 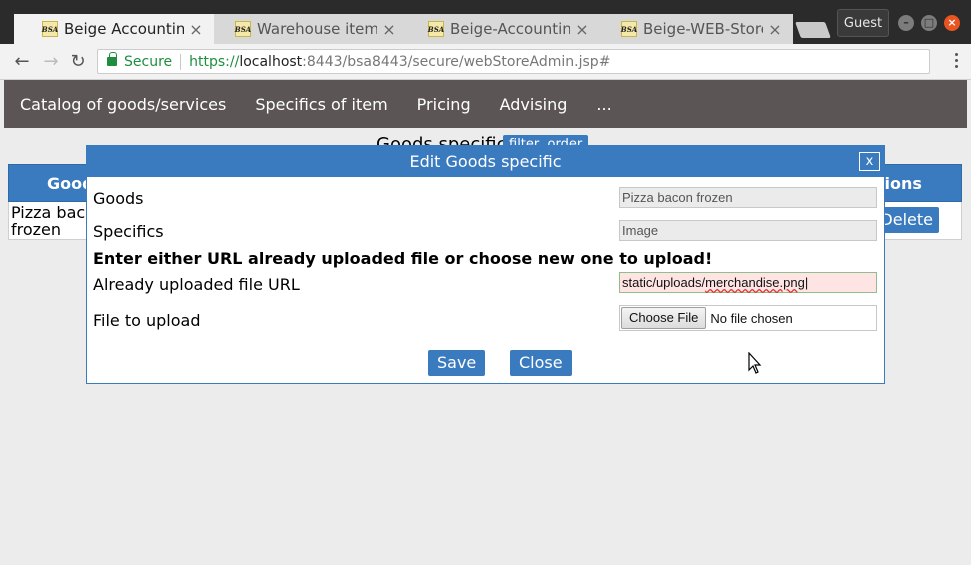 What do you see at coordinates (952, 23) in the screenshot?
I see `window-close-icon: ×` at bounding box center [952, 23].